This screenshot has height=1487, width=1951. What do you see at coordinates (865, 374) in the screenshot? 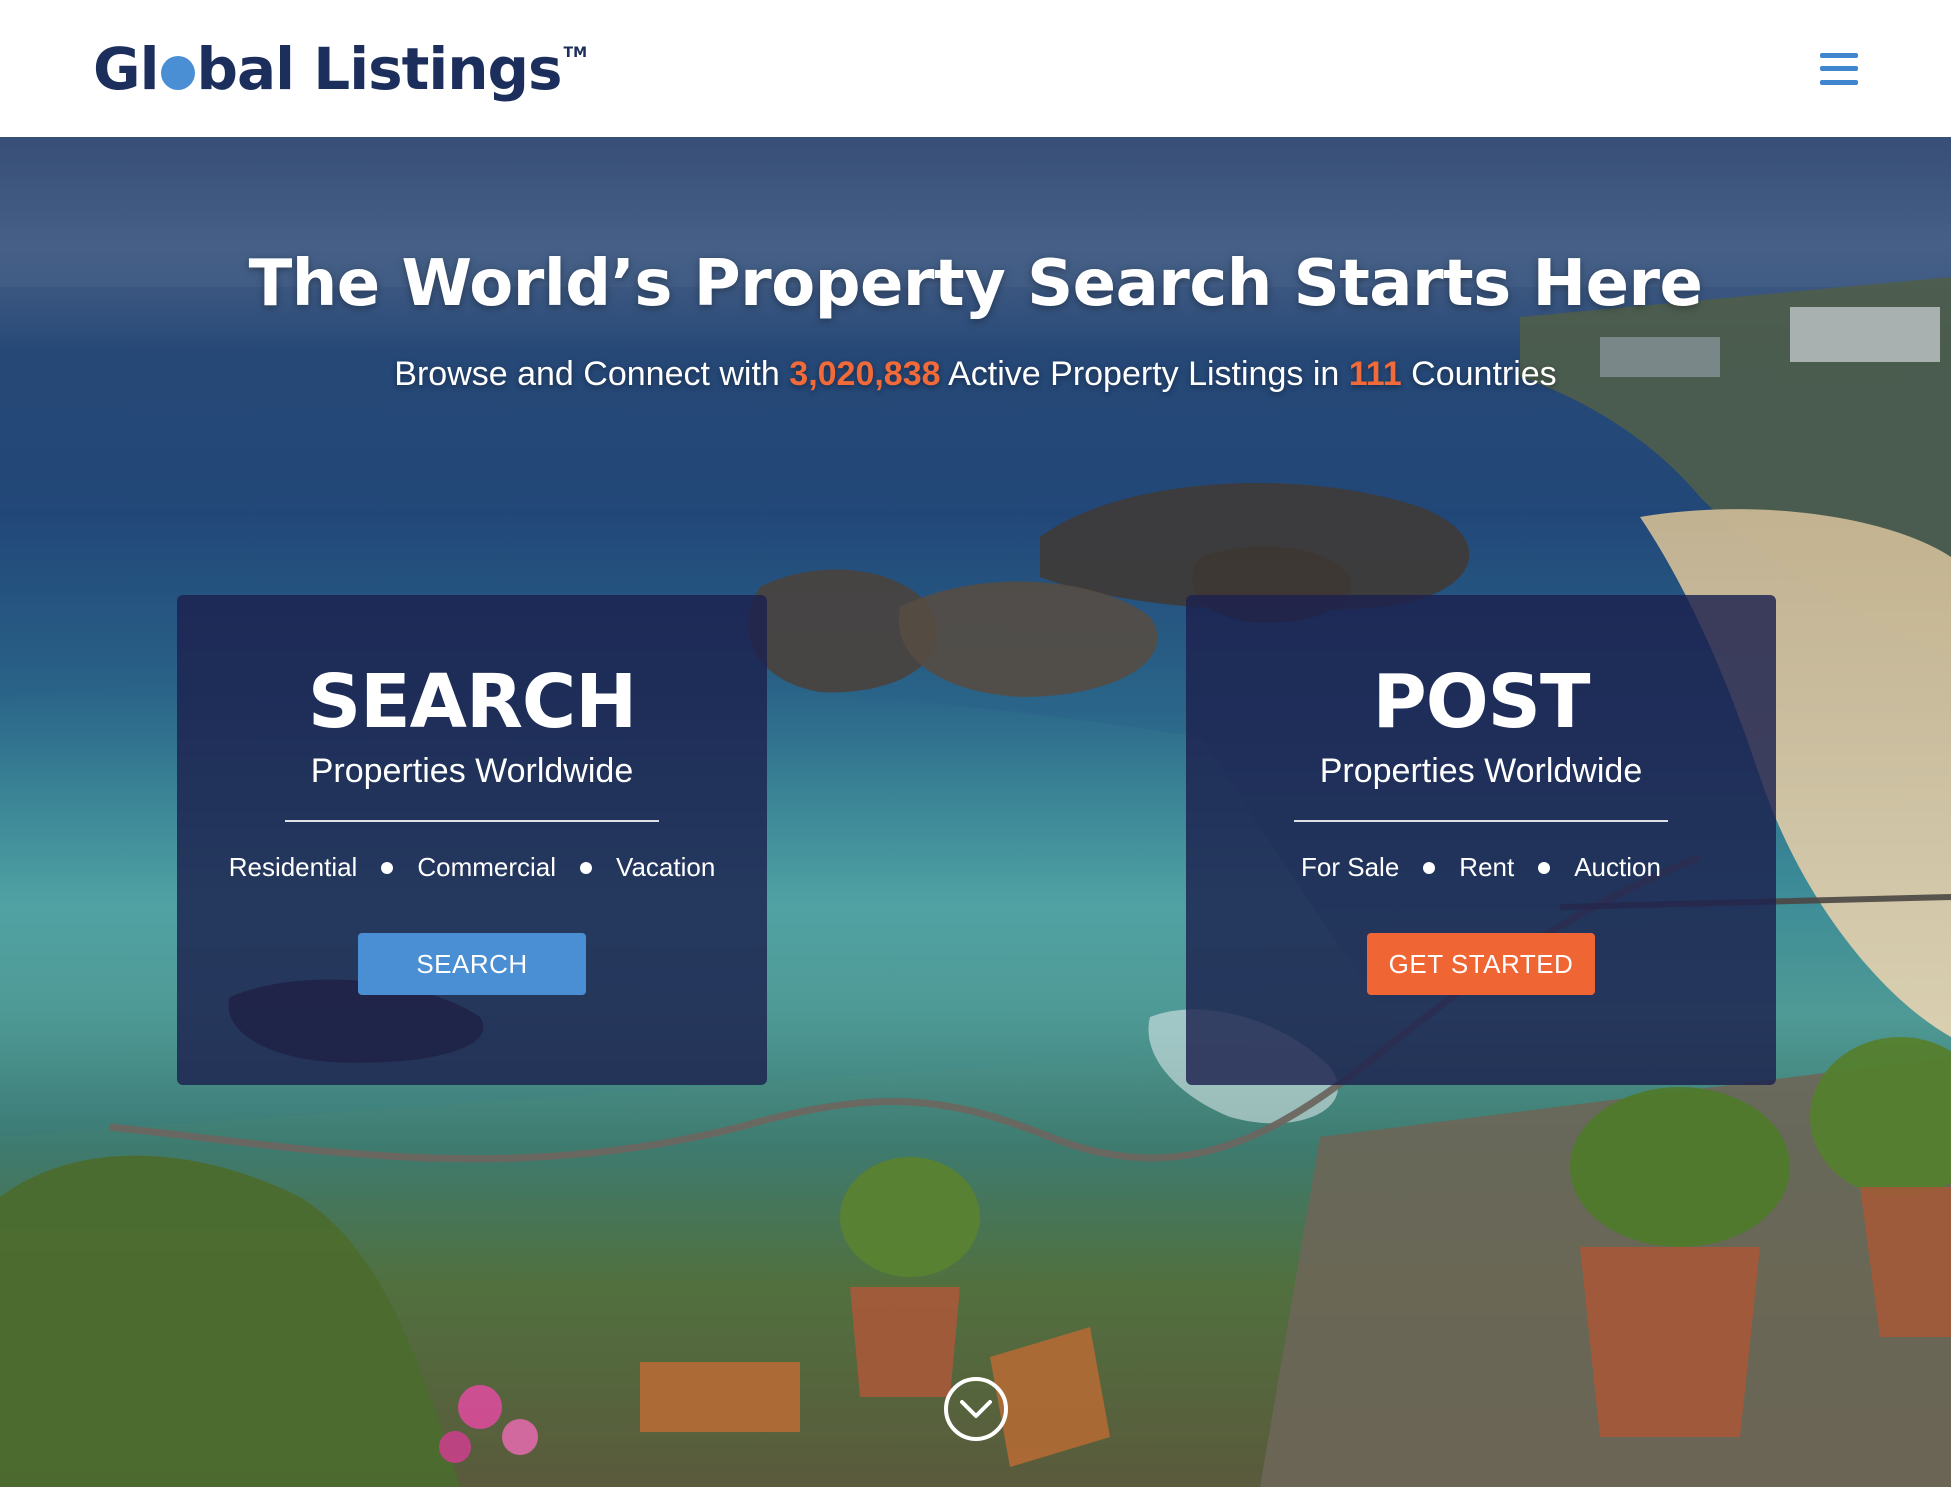
I see `listings-count: 3,020,838` at bounding box center [865, 374].